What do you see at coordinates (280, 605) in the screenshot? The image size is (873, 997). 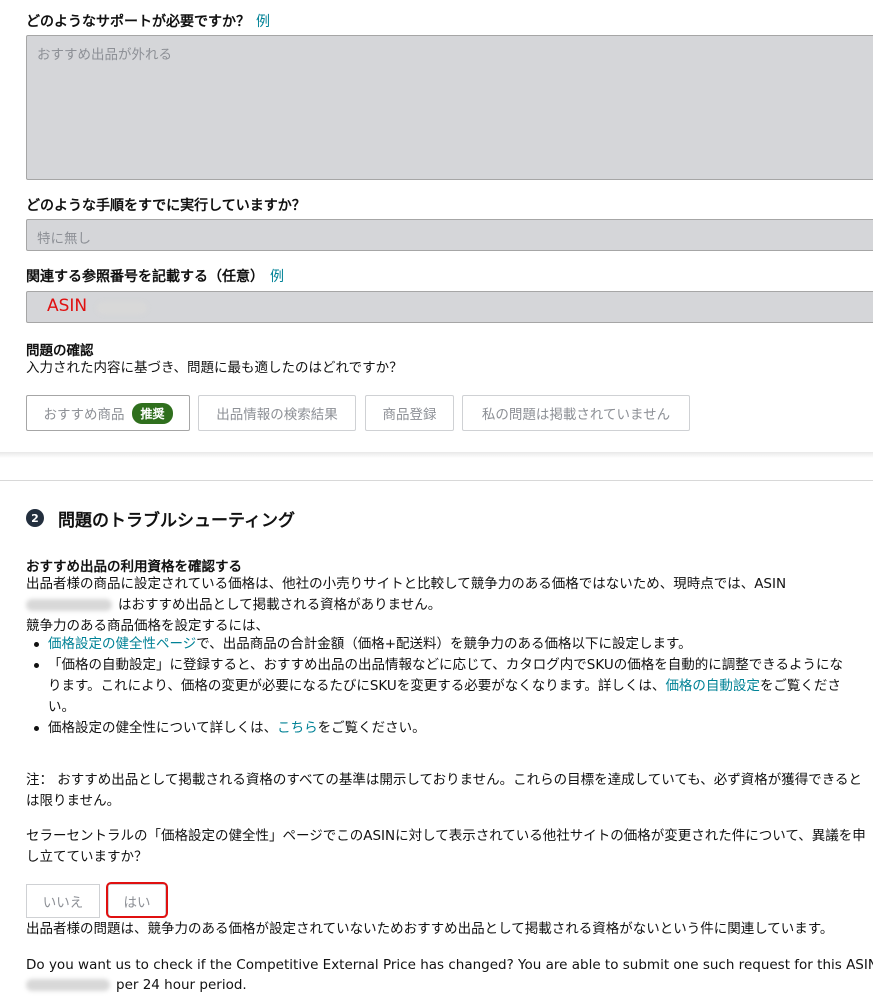 I see `eligibility-para1-line2: はおすすめ出品として掲載される資格がありません。` at bounding box center [280, 605].